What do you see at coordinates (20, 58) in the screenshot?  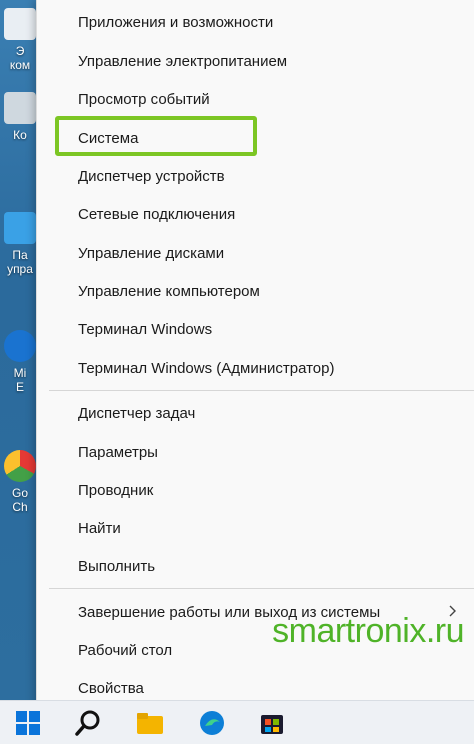 I see `desktop-item-label: Э ком` at bounding box center [20, 58].